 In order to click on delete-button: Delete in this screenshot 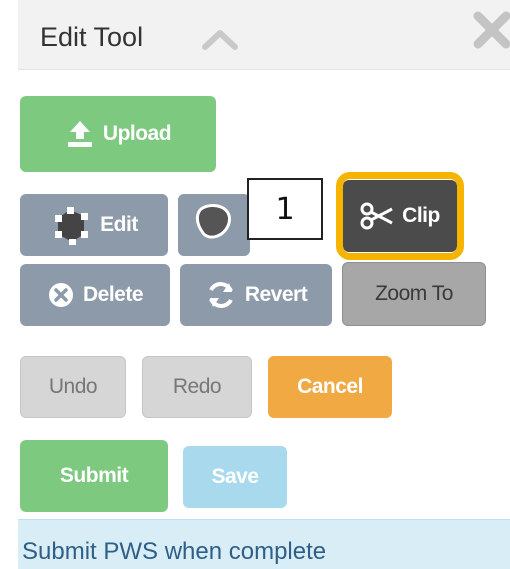, I will do `click(95, 295)`.